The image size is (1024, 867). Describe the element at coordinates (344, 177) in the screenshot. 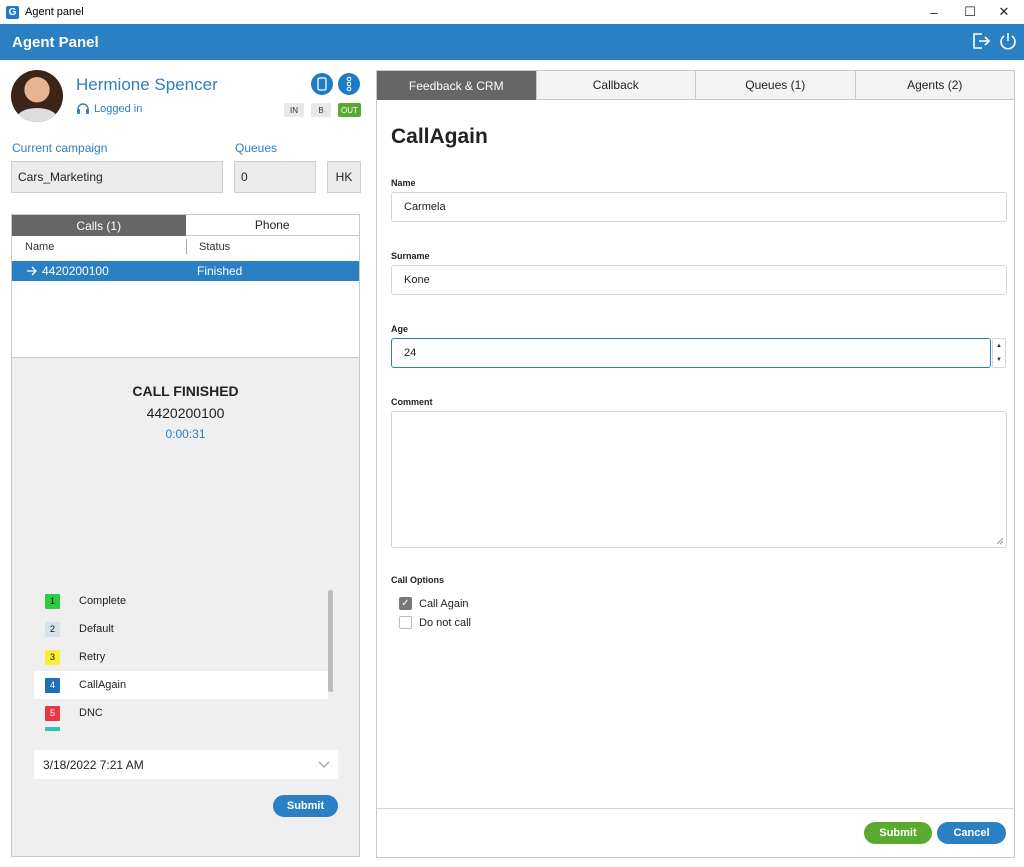

I see `hk-button: HK` at that location.